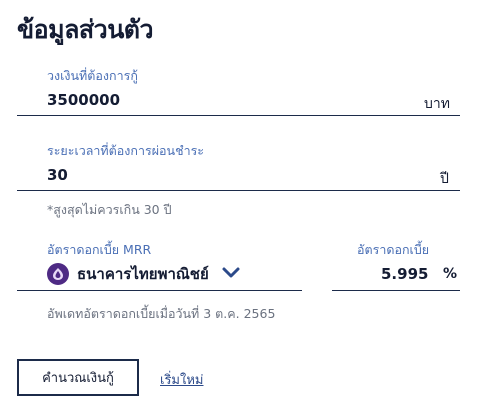 The height and width of the screenshot is (417, 485). I want to click on loan-term-label: ระยะเวลาที่ต้องการผ่อนชำระ, so click(126, 150).